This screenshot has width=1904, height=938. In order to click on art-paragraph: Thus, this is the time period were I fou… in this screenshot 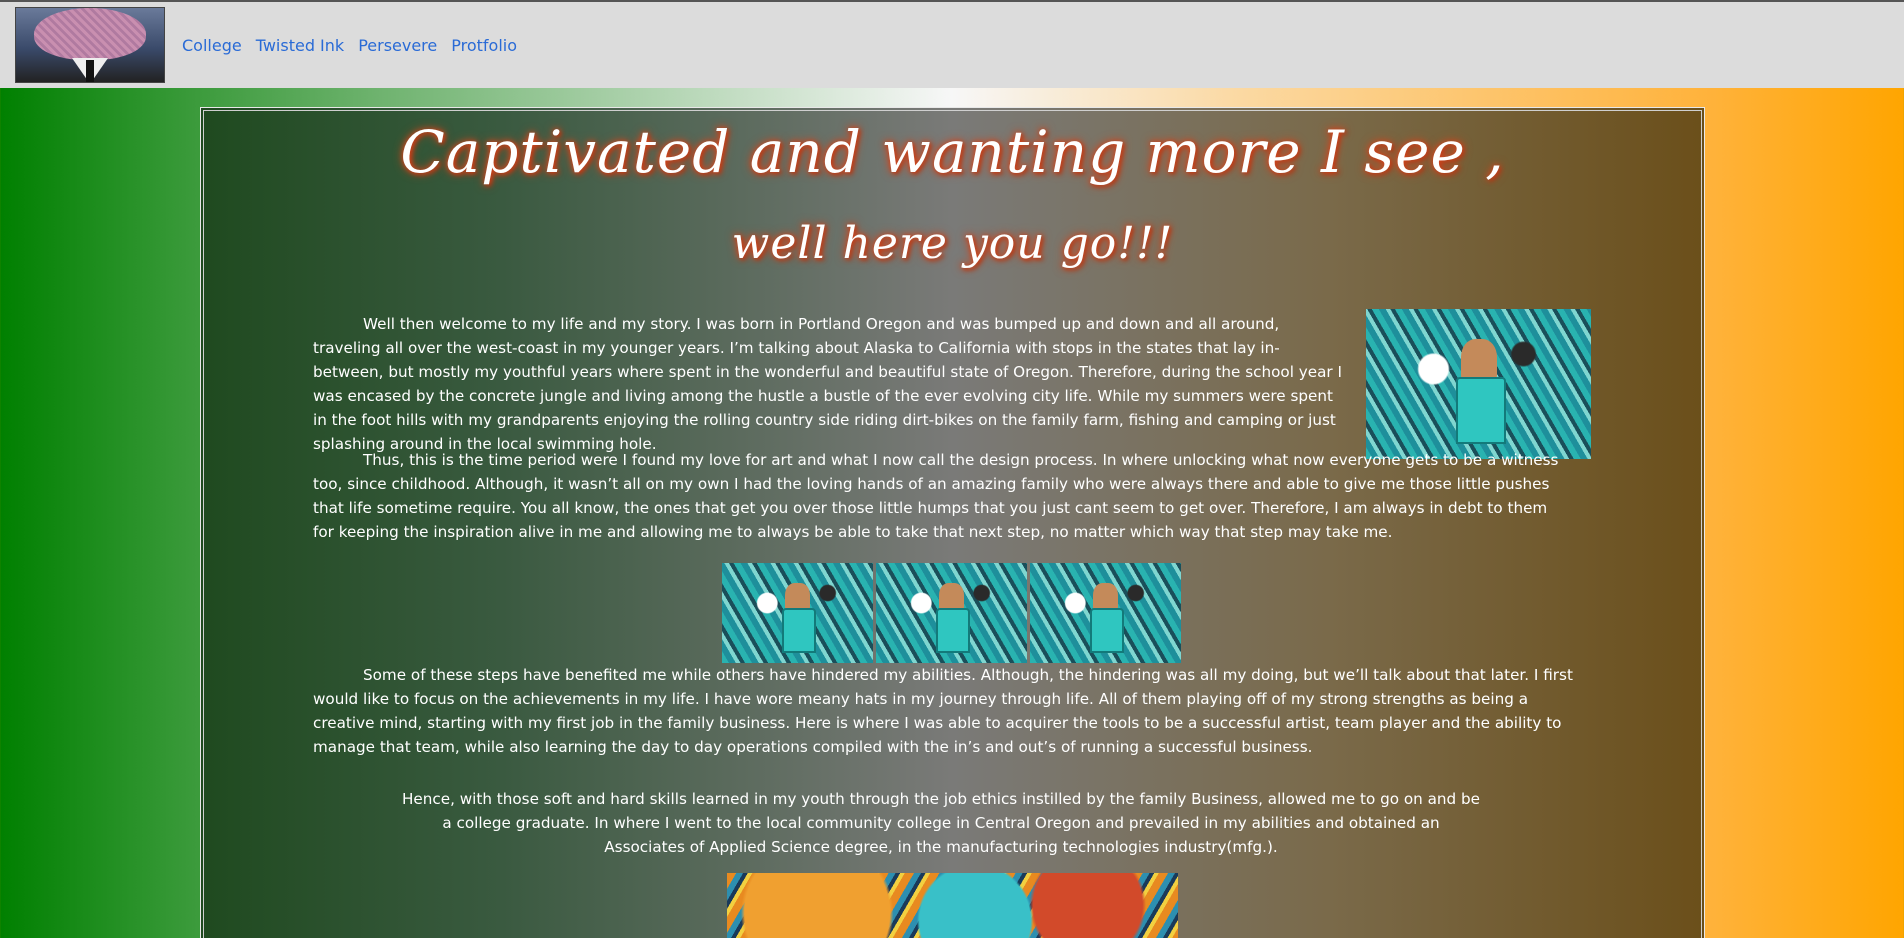, I will do `click(936, 496)`.